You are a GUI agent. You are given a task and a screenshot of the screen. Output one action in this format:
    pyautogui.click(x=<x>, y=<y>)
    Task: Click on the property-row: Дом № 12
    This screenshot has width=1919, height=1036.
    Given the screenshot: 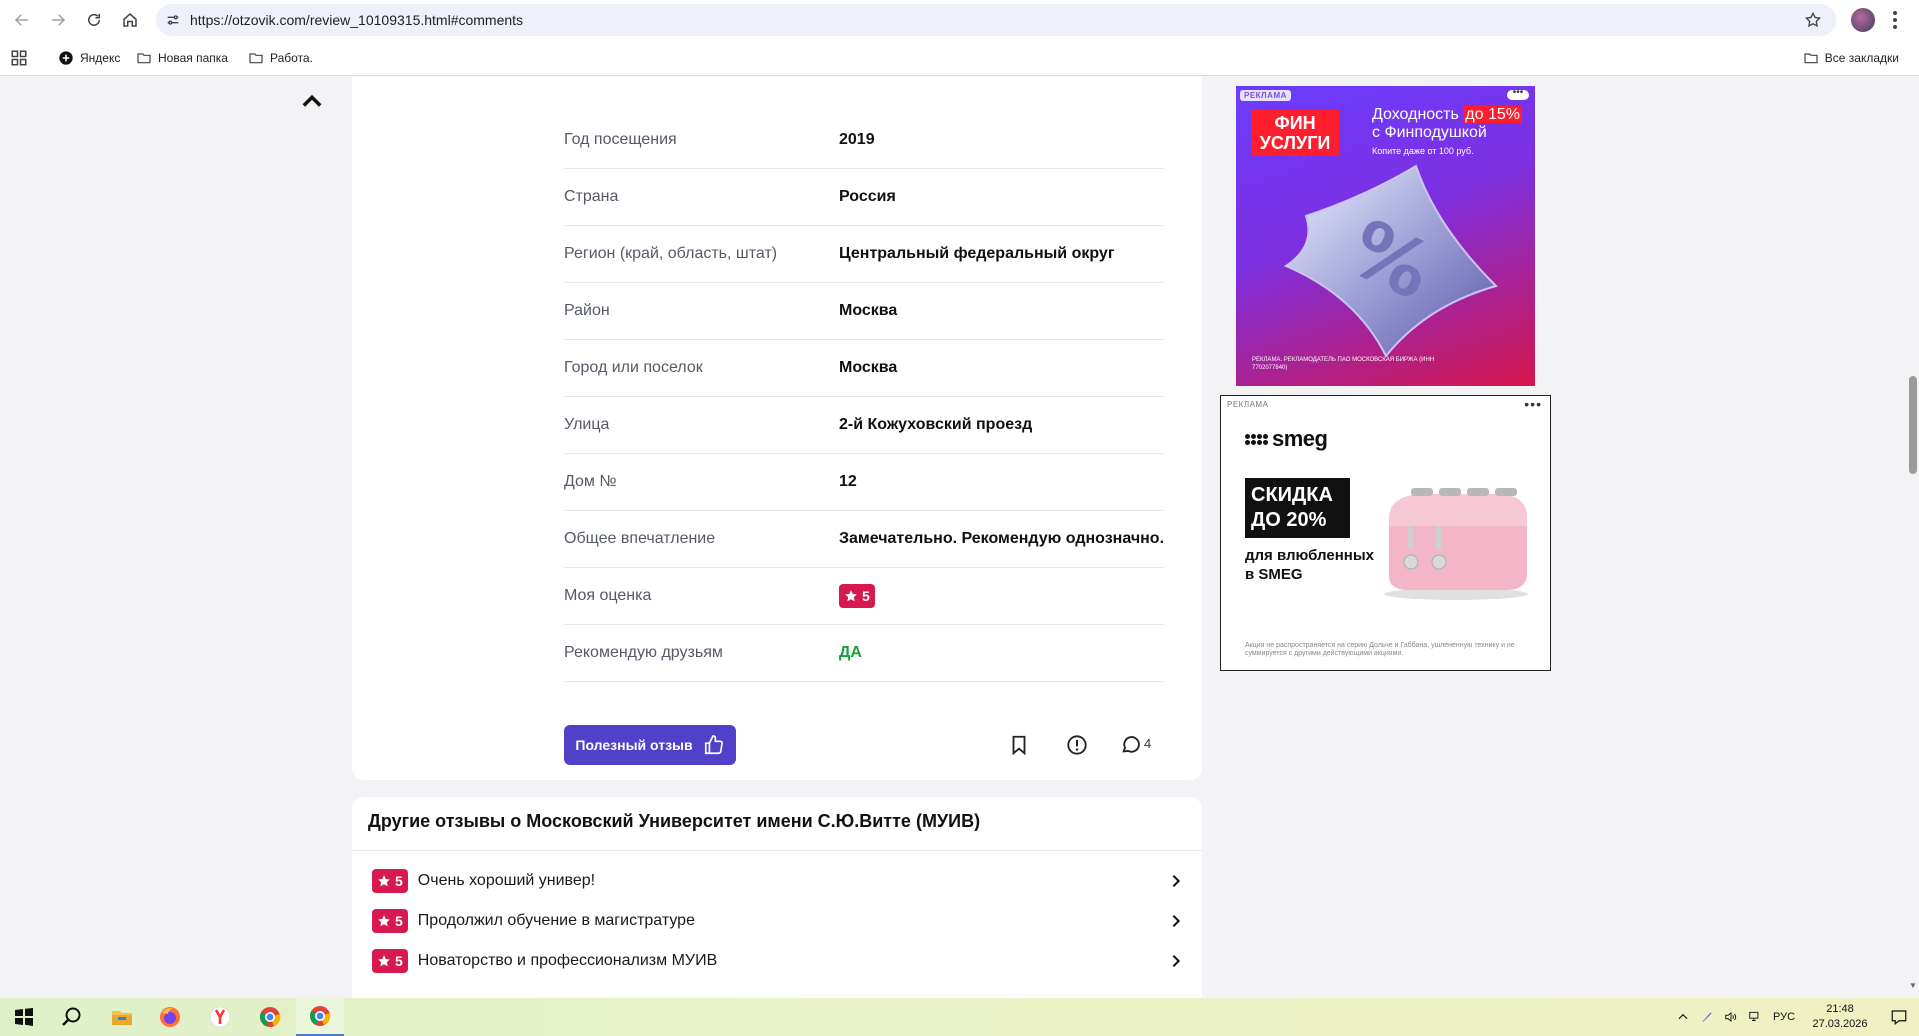 What is the action you would take?
    pyautogui.click(x=864, y=482)
    